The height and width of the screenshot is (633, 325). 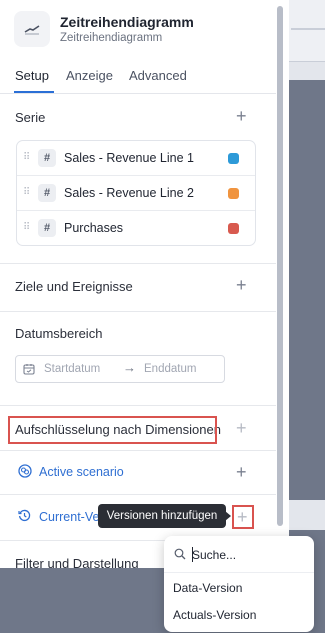 What do you see at coordinates (162, 516) in the screenshot?
I see `add-versions-tooltip: Versionen hinzufügen` at bounding box center [162, 516].